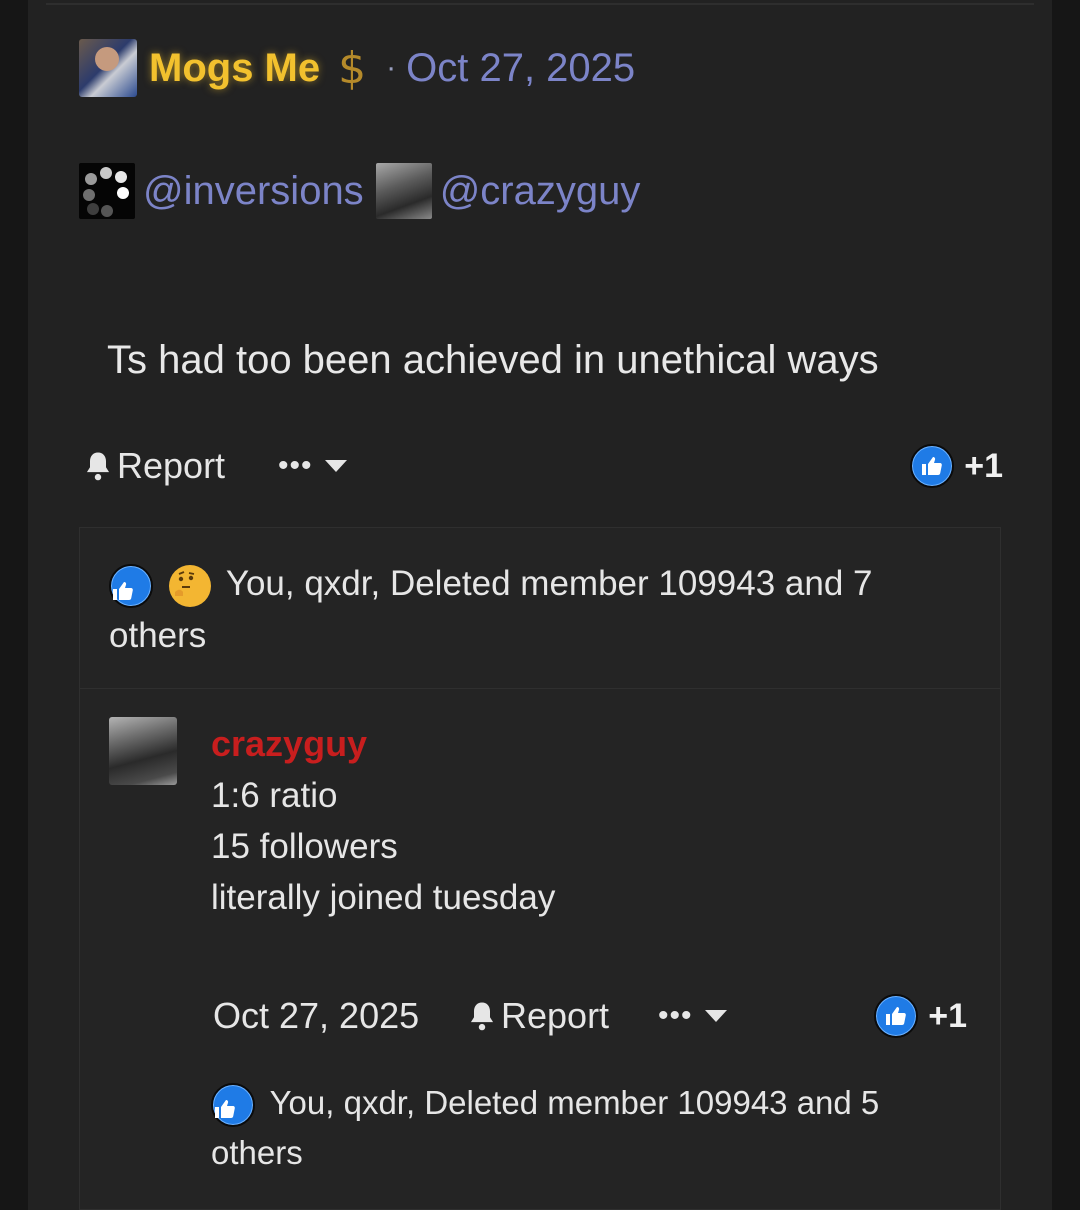  I want to click on top-divider, so click(540, 4).